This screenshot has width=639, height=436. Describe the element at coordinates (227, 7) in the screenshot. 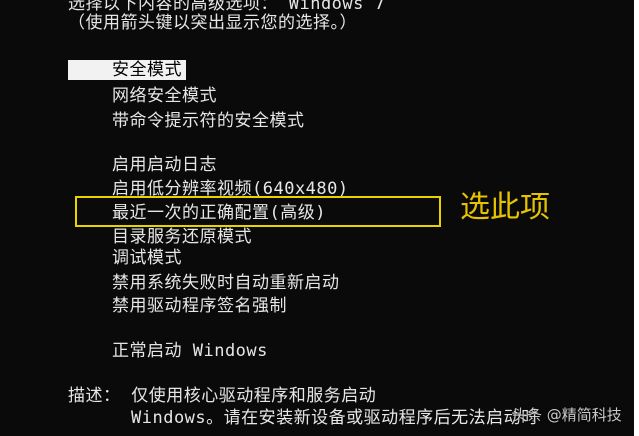

I see `header-title: 选择以下内容的高级选项： Windows 7` at that location.